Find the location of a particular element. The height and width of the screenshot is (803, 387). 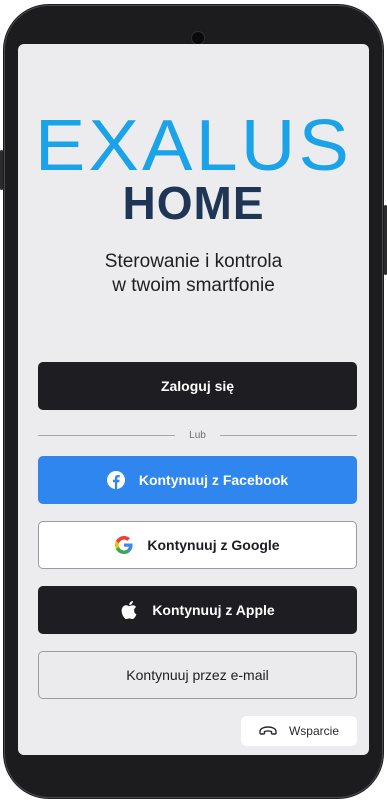

tagline: Sterowanie i kontrola w twoim smartfonie is located at coordinates (193, 274).